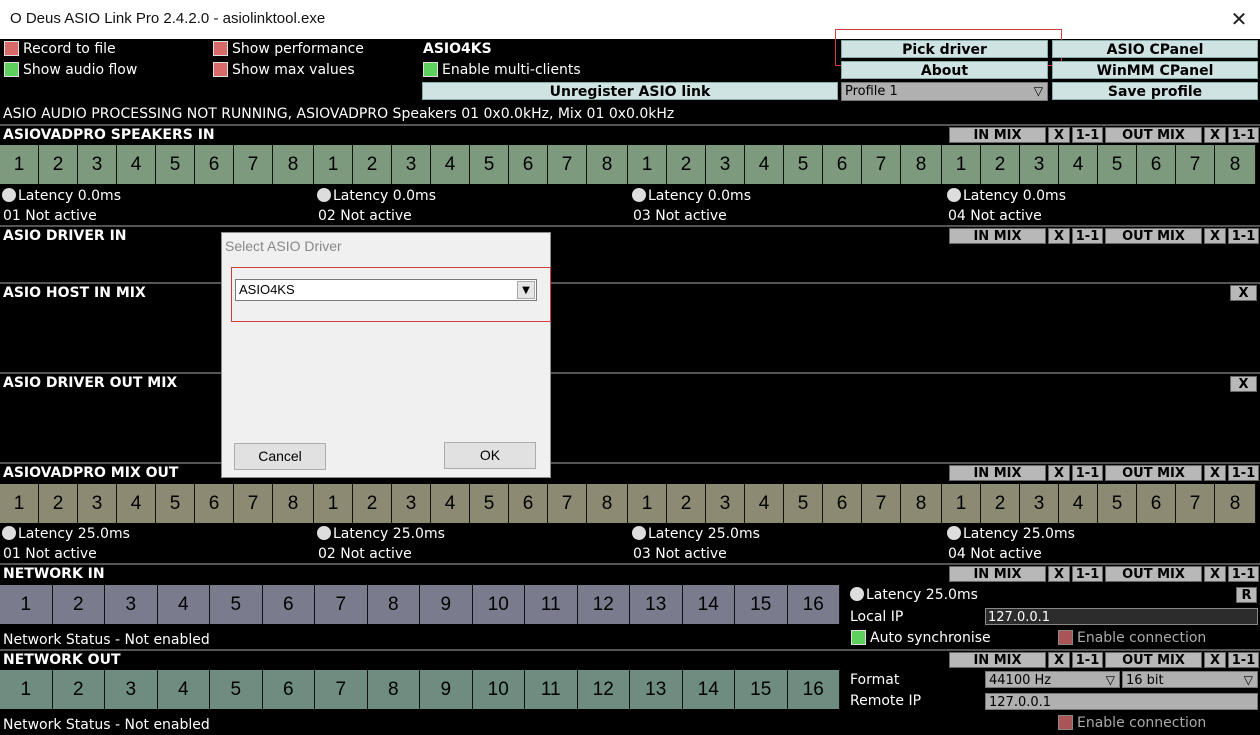 This screenshot has width=1260, height=735. What do you see at coordinates (1121, 701) in the screenshot?
I see `remote-ip-input: 127.0.0.1` at bounding box center [1121, 701].